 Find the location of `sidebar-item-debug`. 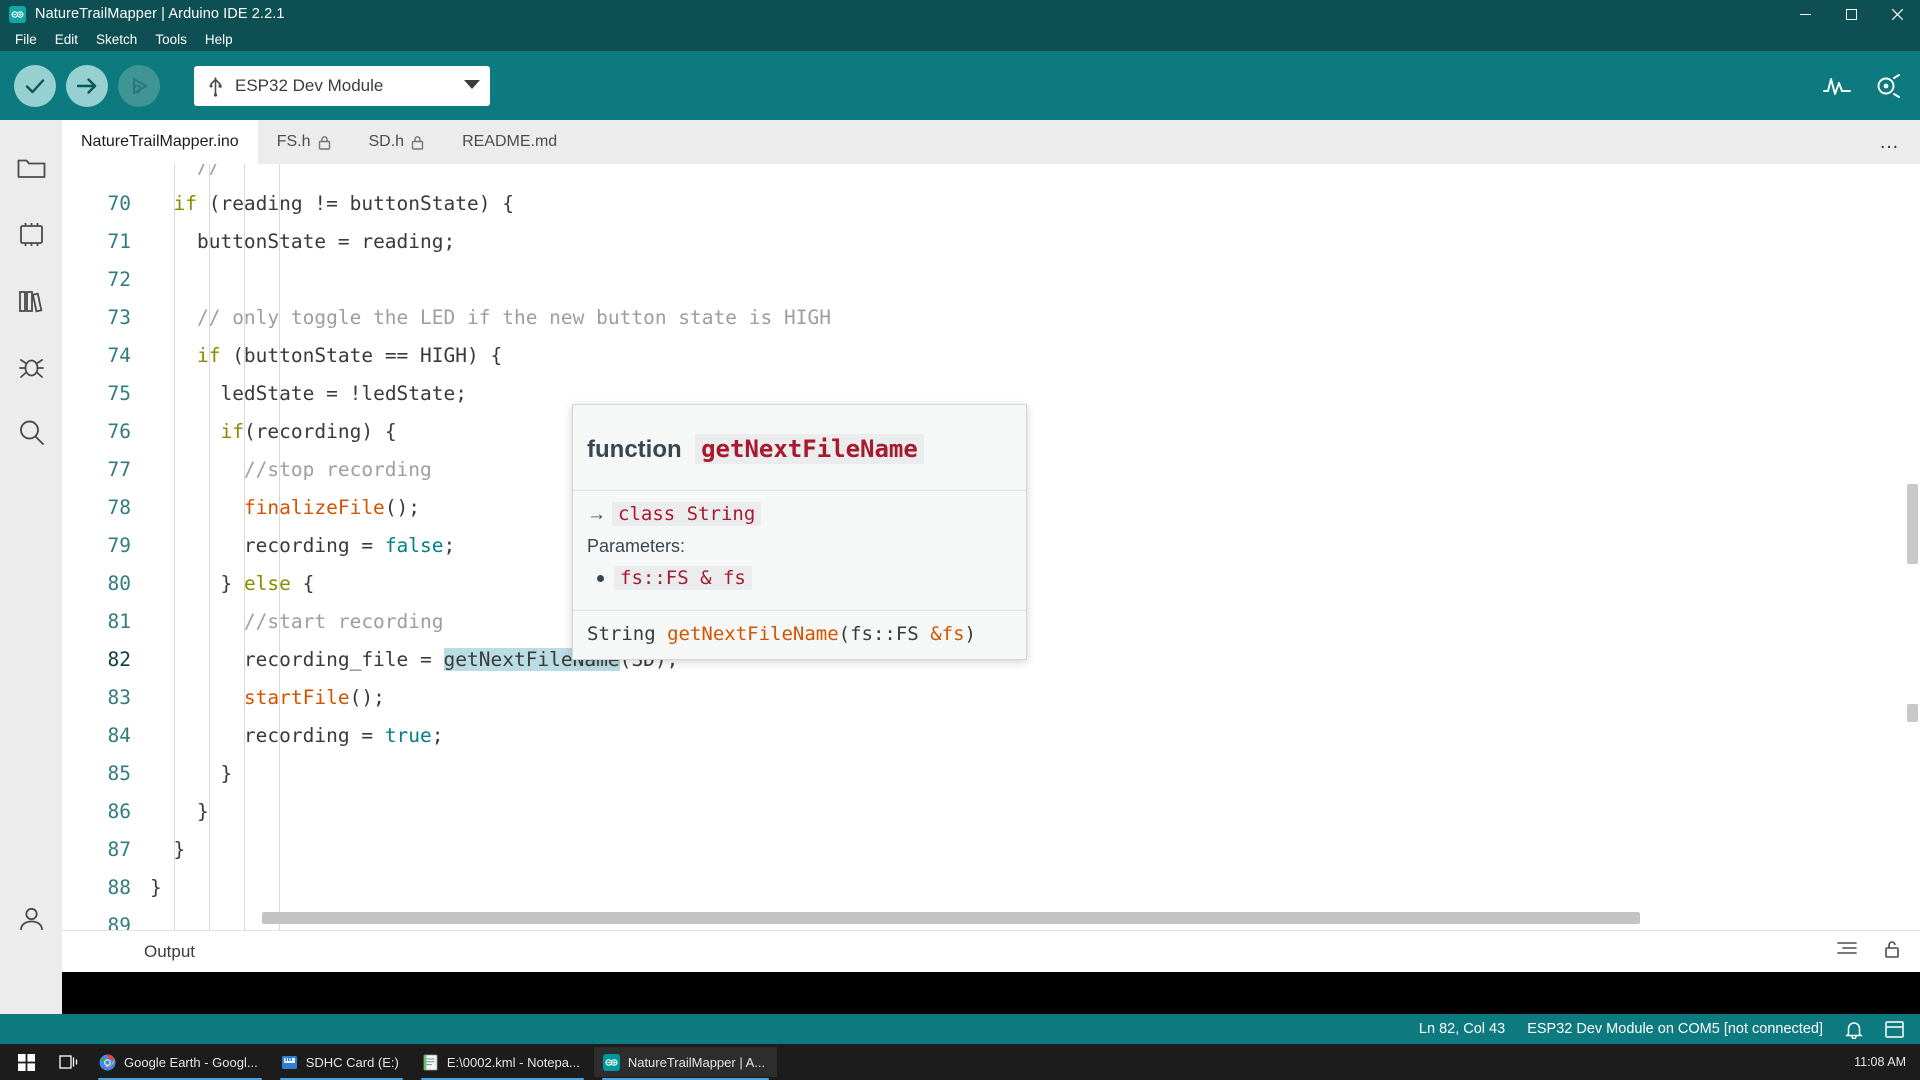

sidebar-item-debug is located at coordinates (31, 369).